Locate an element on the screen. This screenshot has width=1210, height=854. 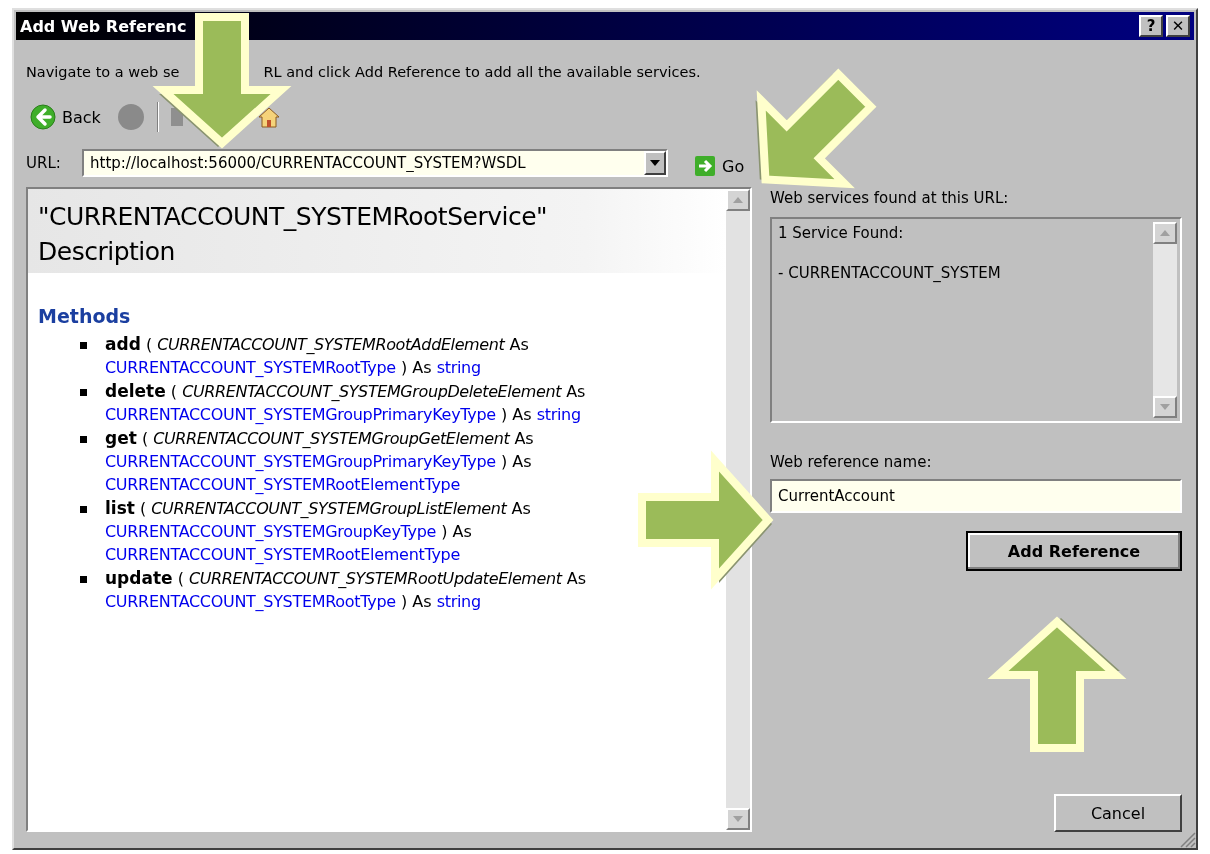
service-line: 1 Service Found: is located at coordinates (841, 233).